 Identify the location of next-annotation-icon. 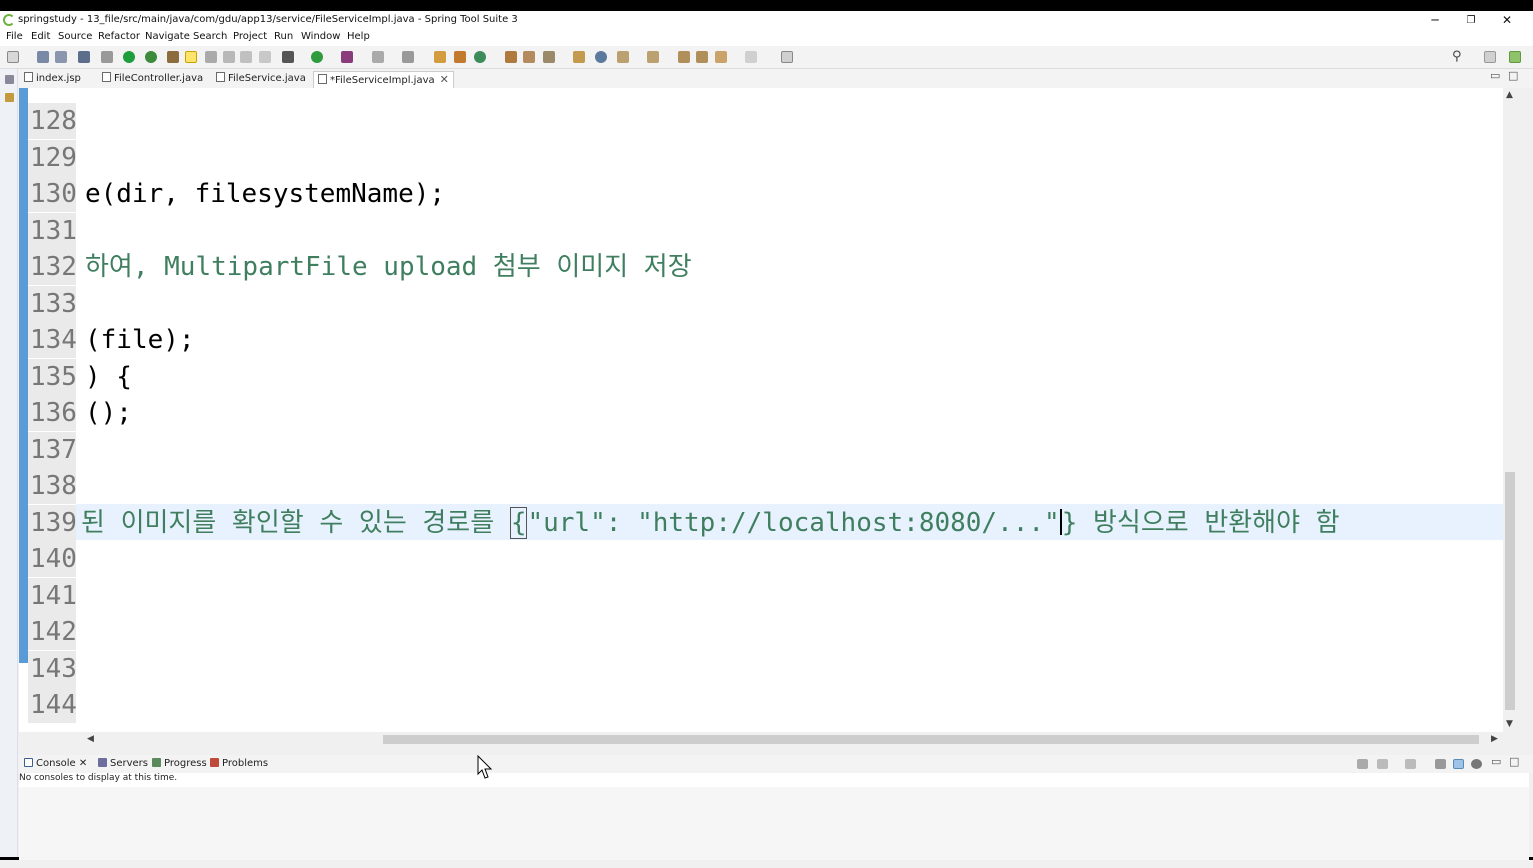
(623, 57).